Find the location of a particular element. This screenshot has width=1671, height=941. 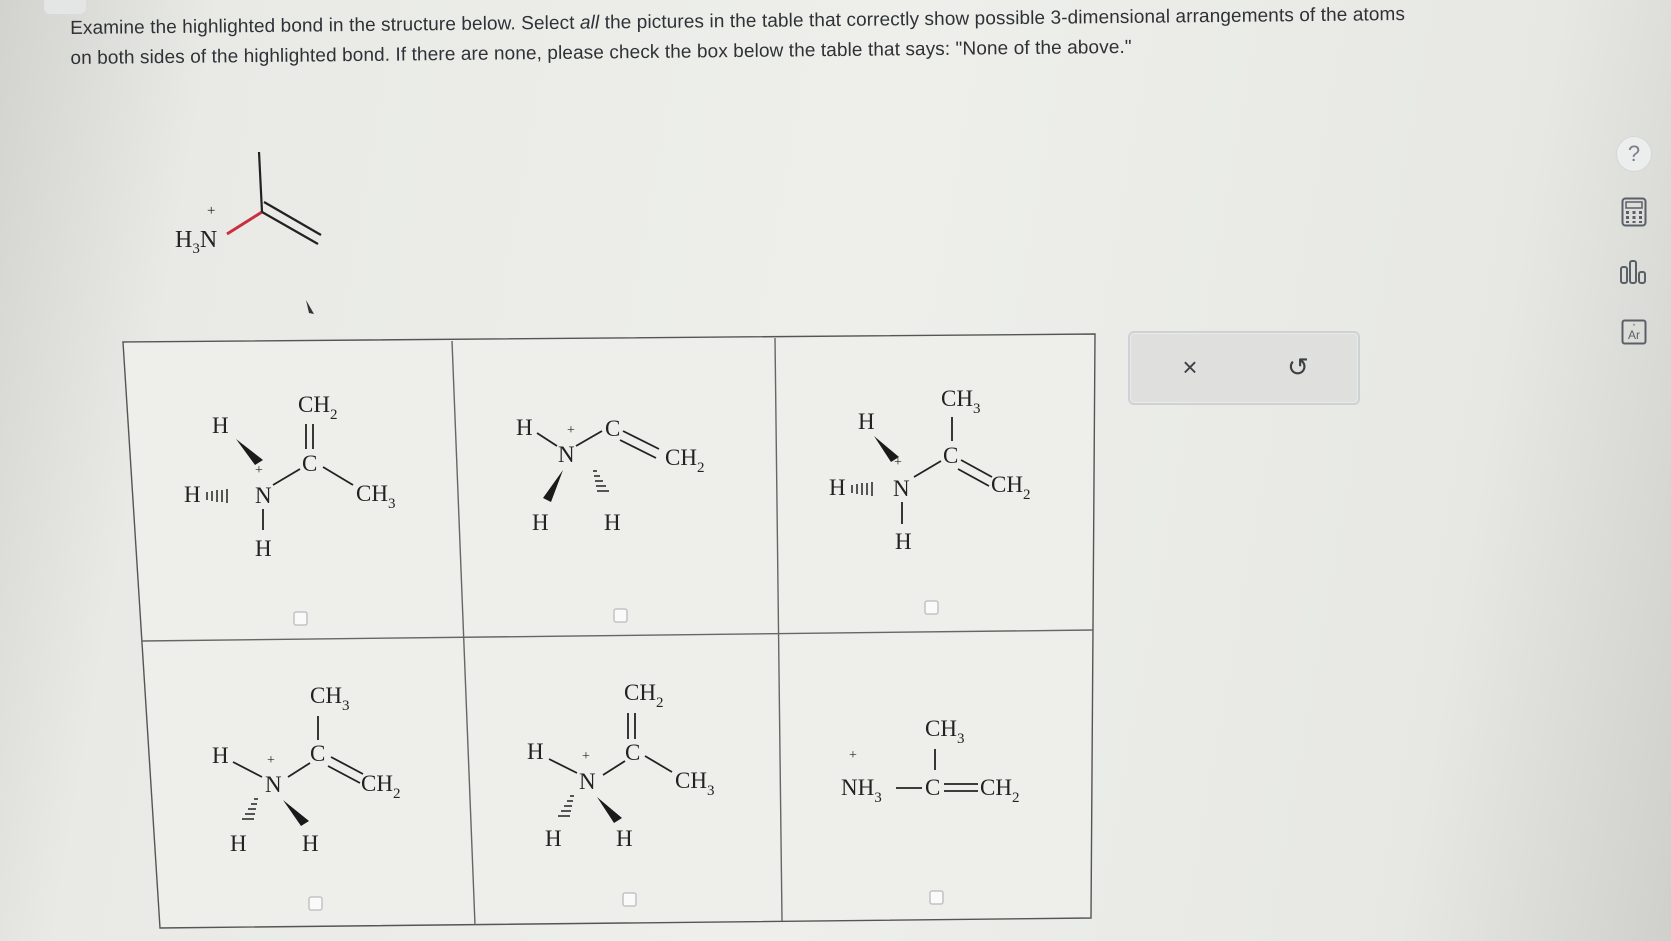

option-6-checkbox is located at coordinates (936, 897).